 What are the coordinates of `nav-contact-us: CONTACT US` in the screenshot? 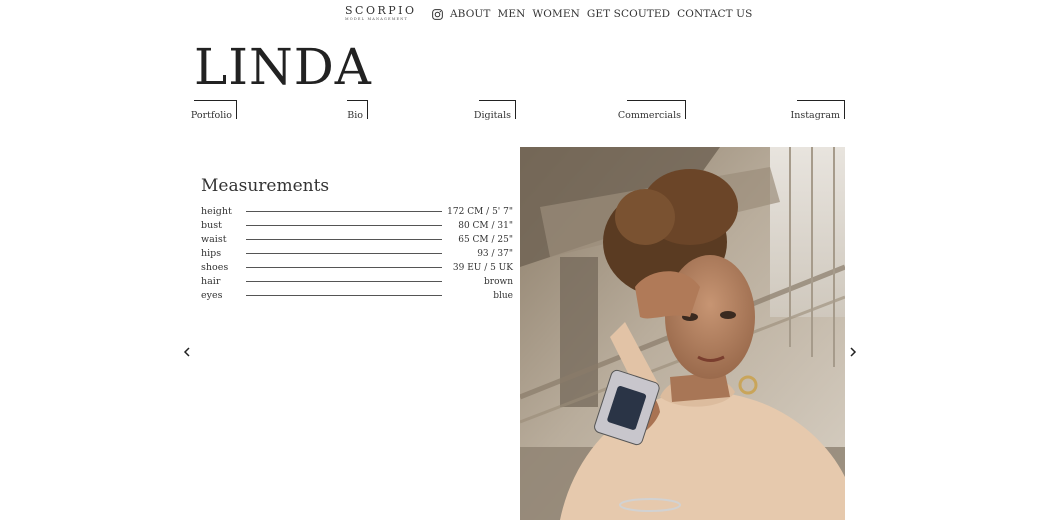 It's located at (714, 14).